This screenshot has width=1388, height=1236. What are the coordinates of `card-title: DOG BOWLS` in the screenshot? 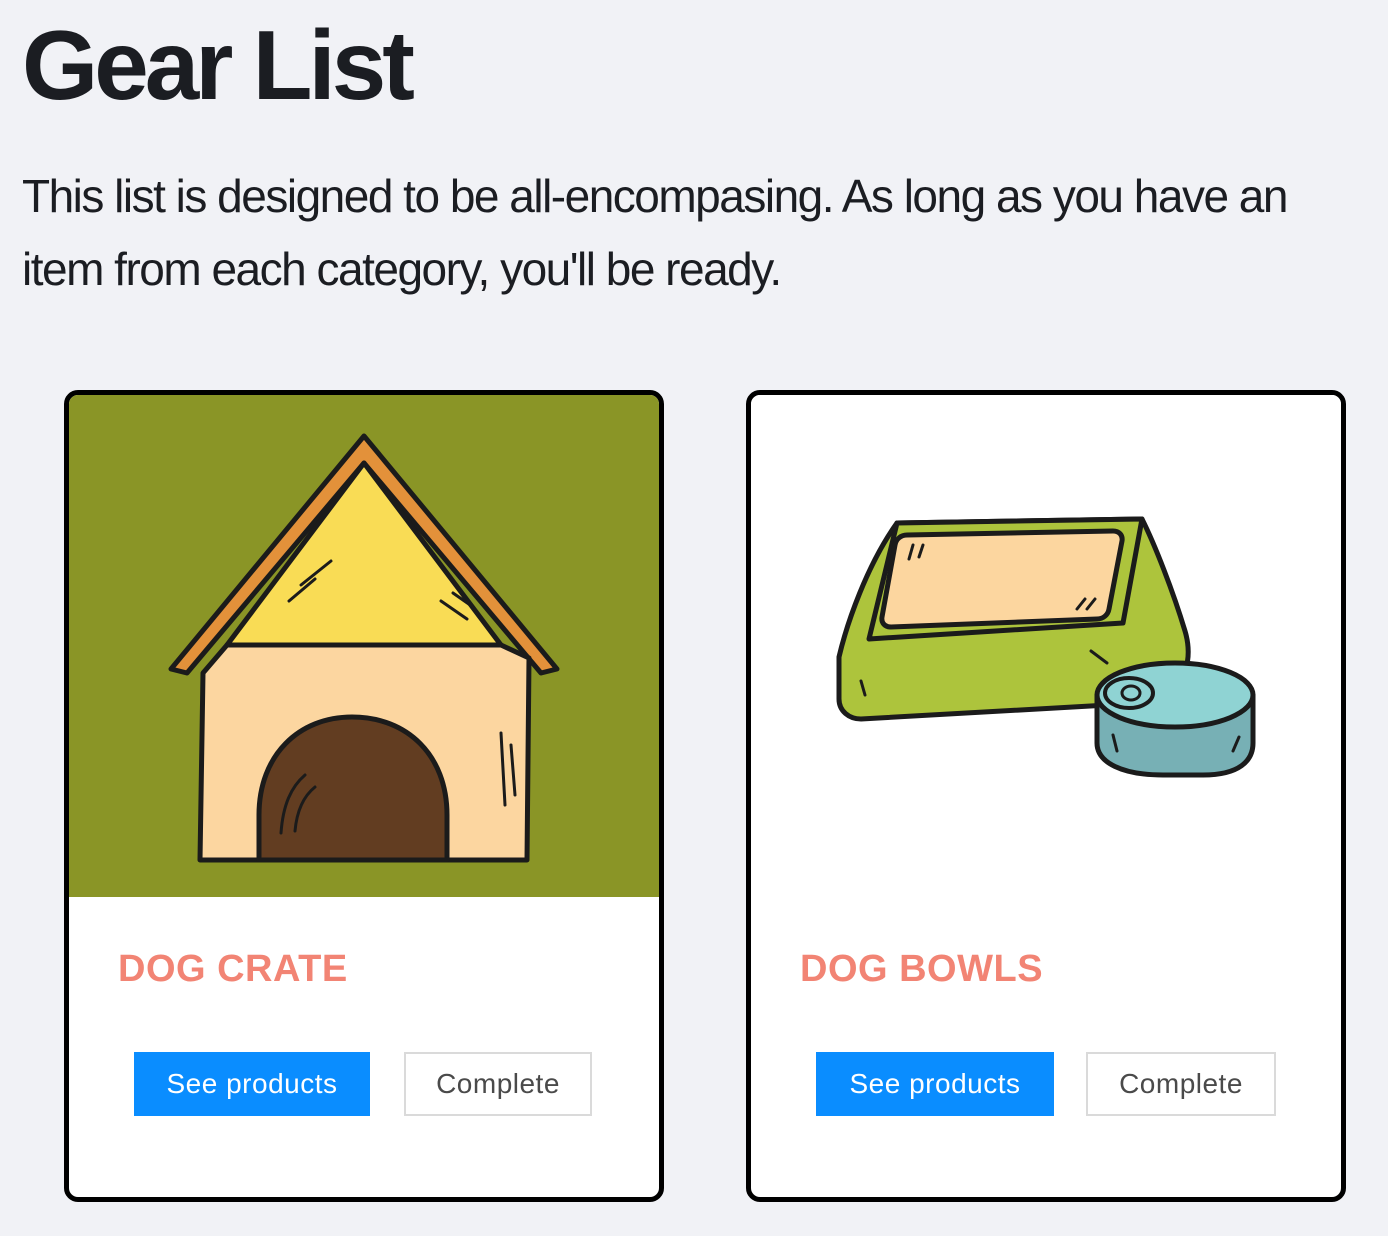 It's located at (922, 969).